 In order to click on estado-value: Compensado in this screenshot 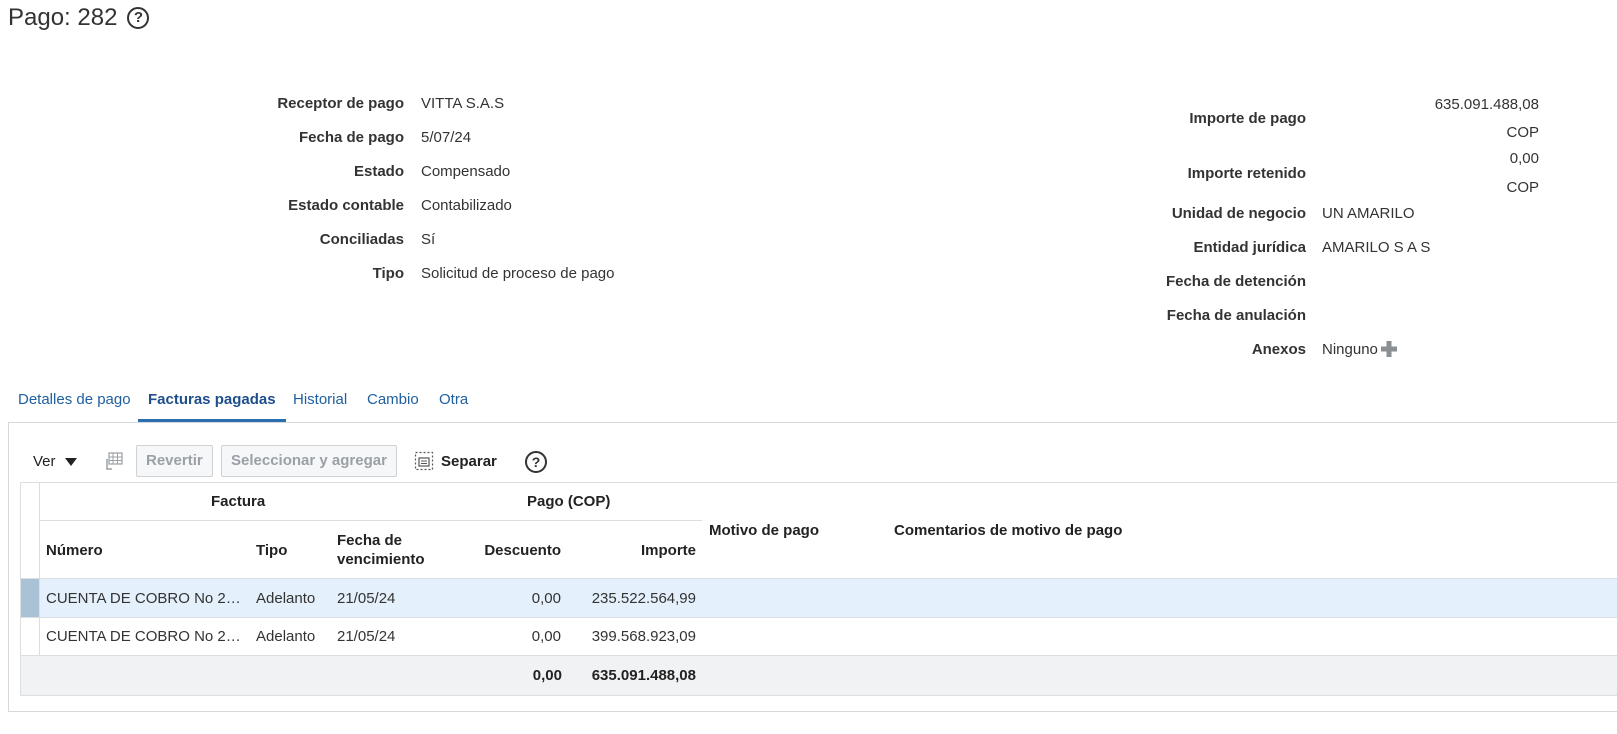, I will do `click(466, 171)`.